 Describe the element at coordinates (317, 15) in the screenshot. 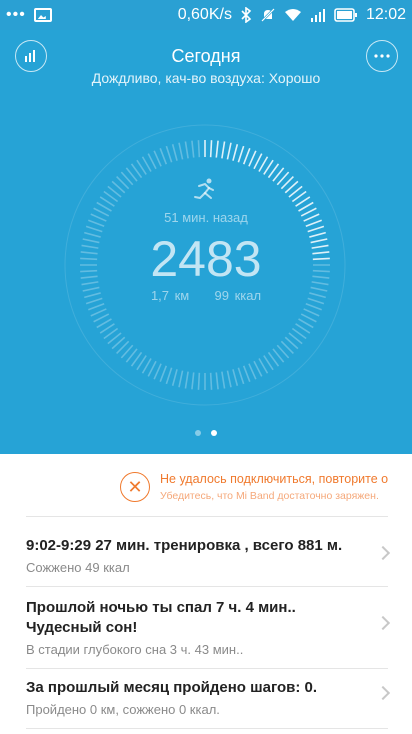

I see `signal-icon` at that location.